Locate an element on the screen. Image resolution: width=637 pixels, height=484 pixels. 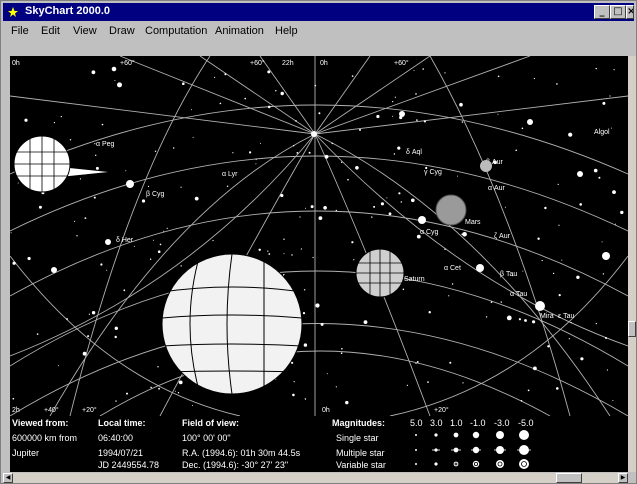
viewed-from-body: Jupiter is located at coordinates (26, 453).